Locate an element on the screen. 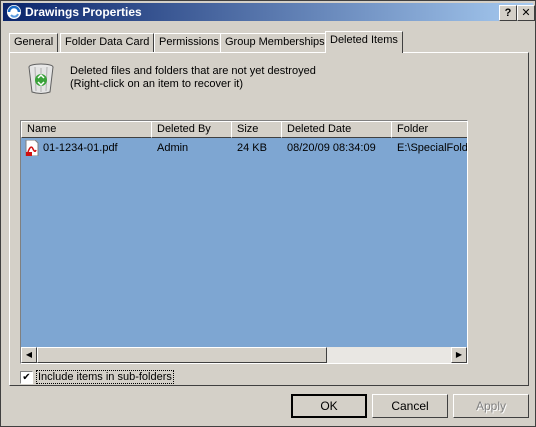  column-header-folder: Folder is located at coordinates (429, 129).